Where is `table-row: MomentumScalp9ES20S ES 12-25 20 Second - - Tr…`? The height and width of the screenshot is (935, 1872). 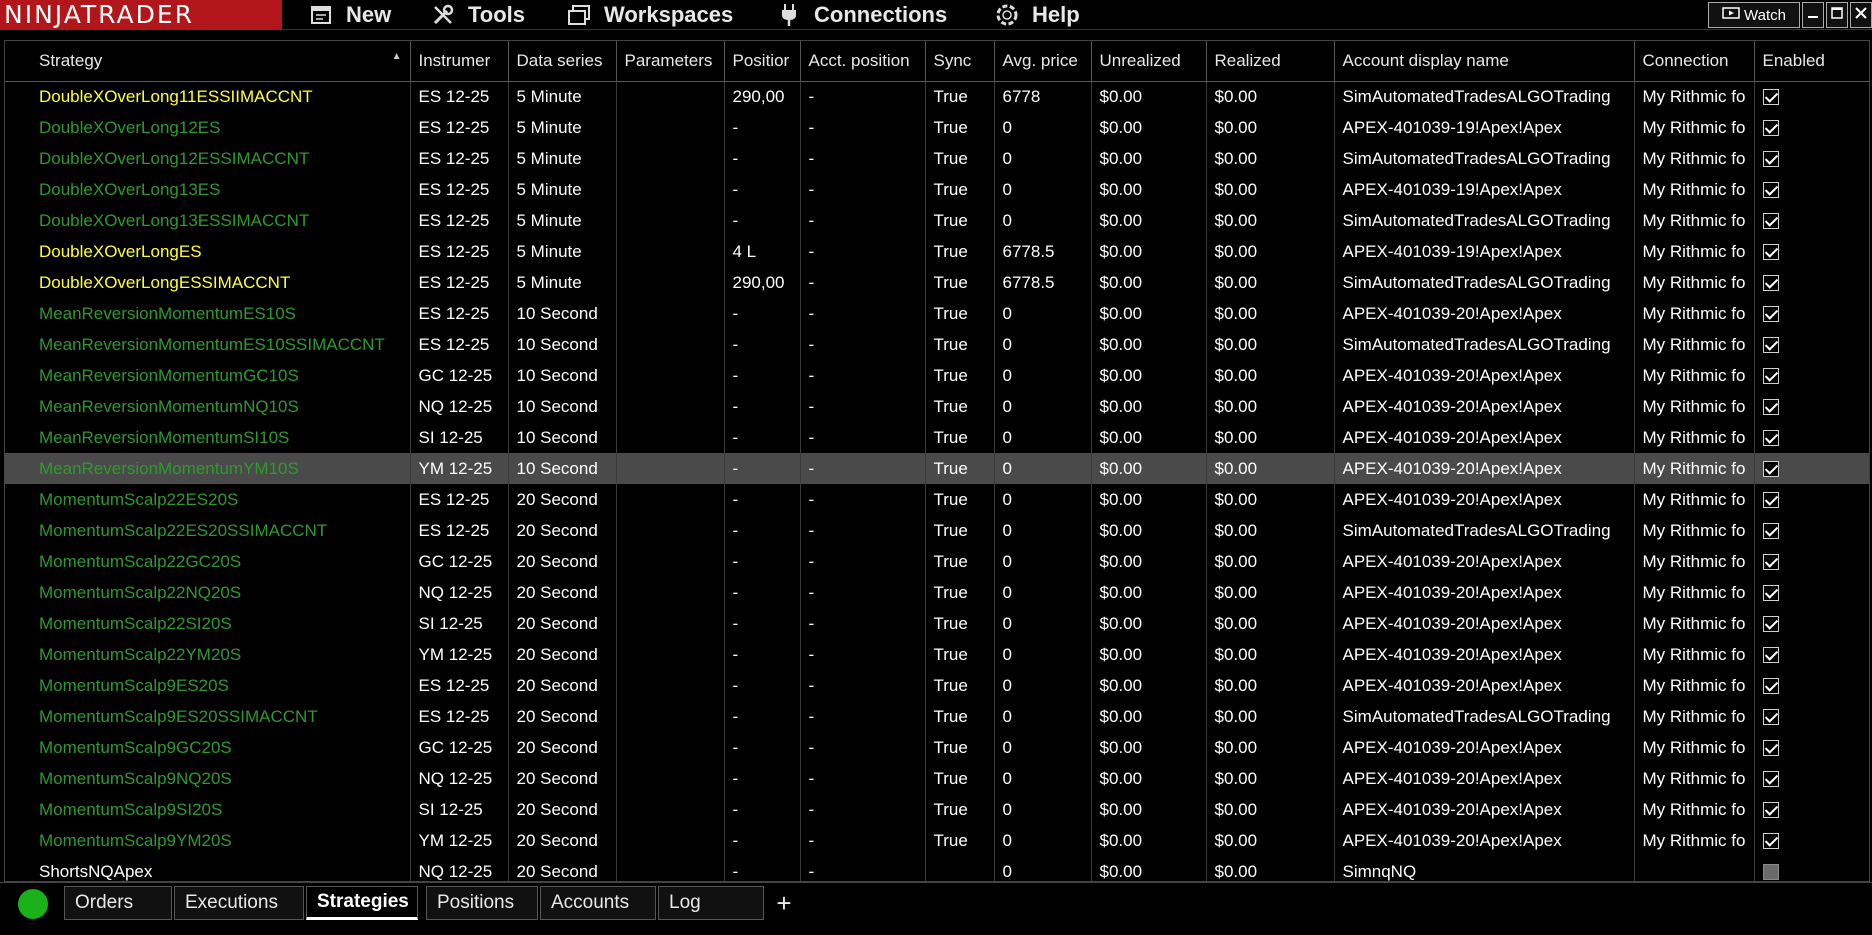 table-row: MomentumScalp9ES20S ES 12-25 20 Second - - Tr… is located at coordinates (937, 685).